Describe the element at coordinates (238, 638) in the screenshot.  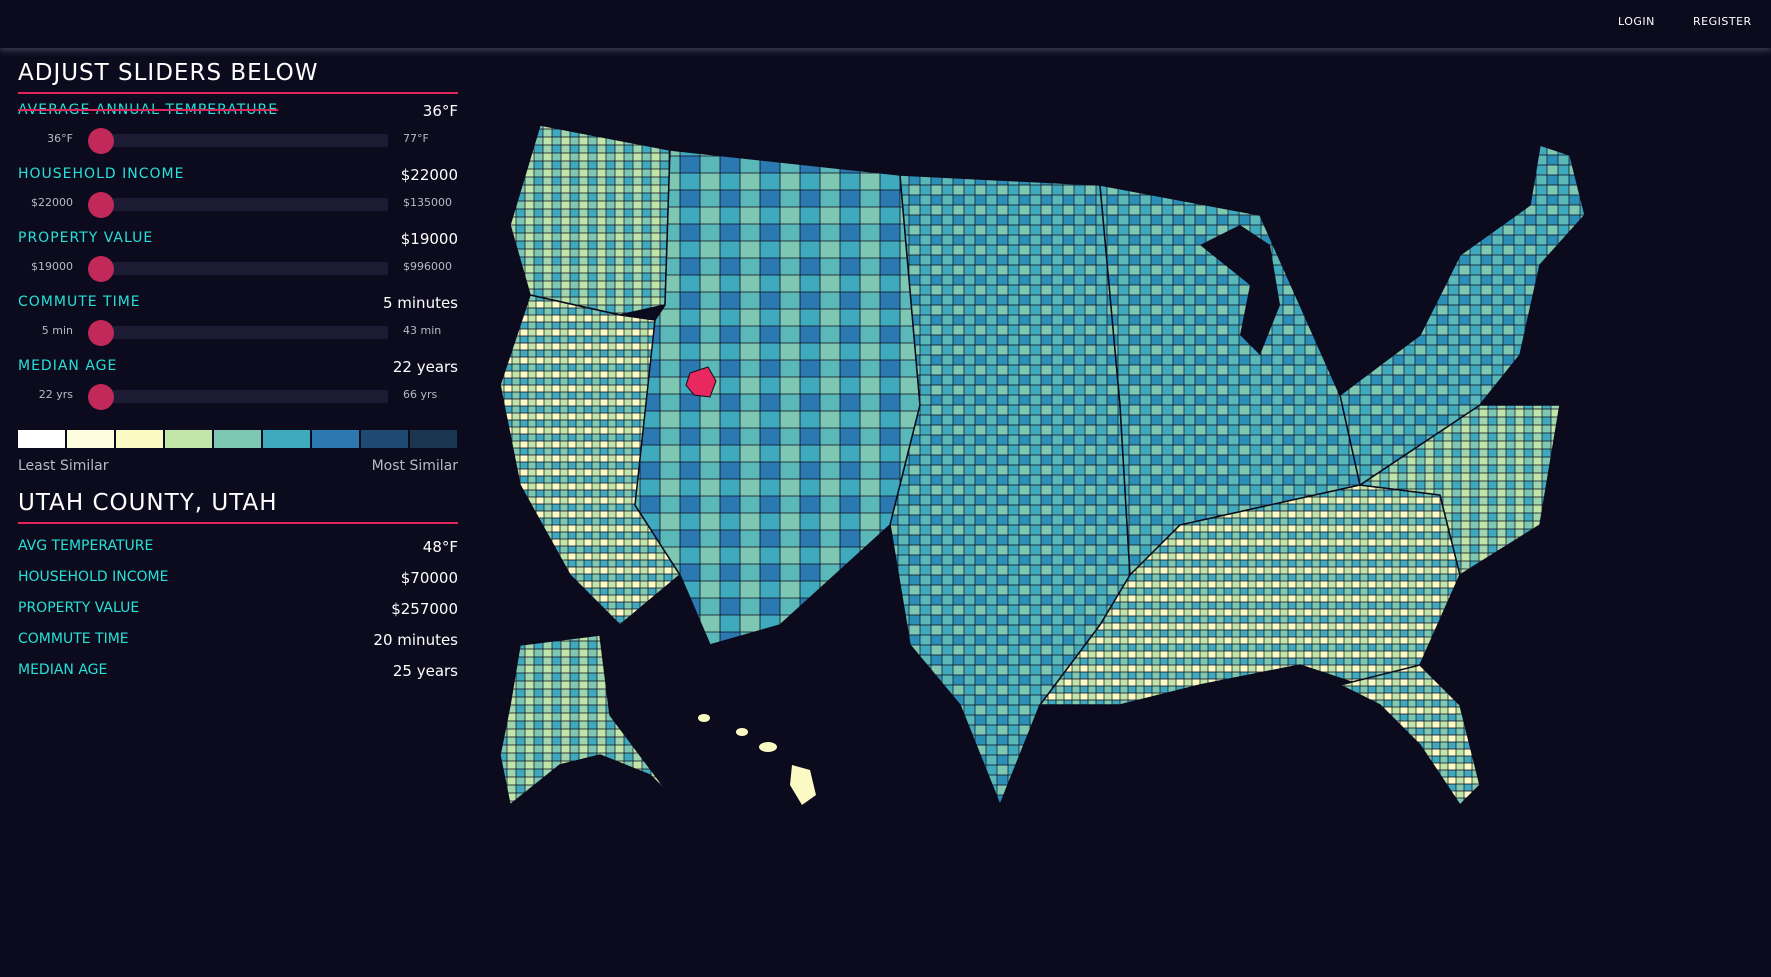
I see `county-stat-row: COMMUTE TIME 20 minutes` at that location.